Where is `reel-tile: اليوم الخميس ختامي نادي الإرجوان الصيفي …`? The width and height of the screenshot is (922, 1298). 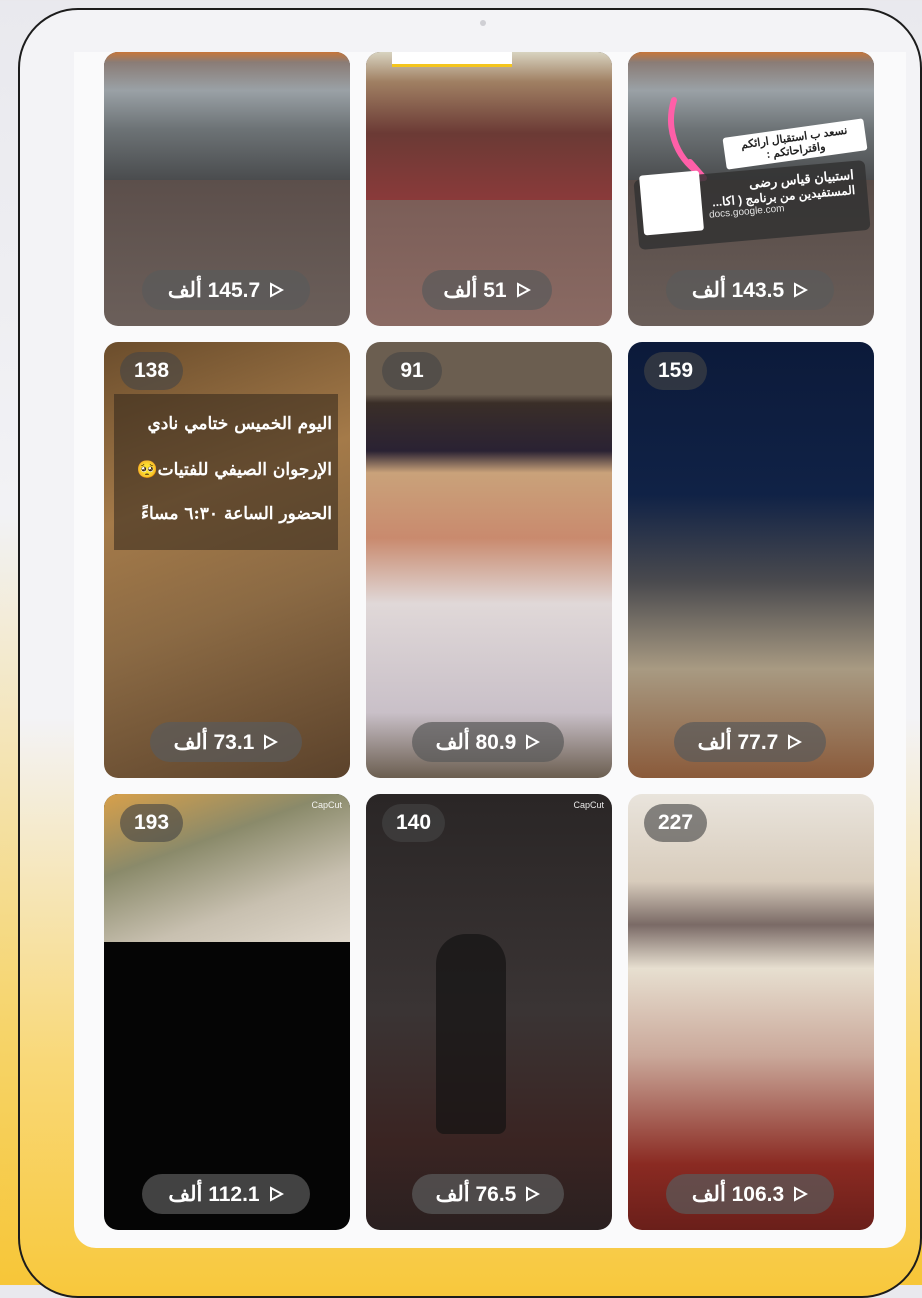 reel-tile: اليوم الخميس ختامي نادي الإرجوان الصيفي … is located at coordinates (227, 560).